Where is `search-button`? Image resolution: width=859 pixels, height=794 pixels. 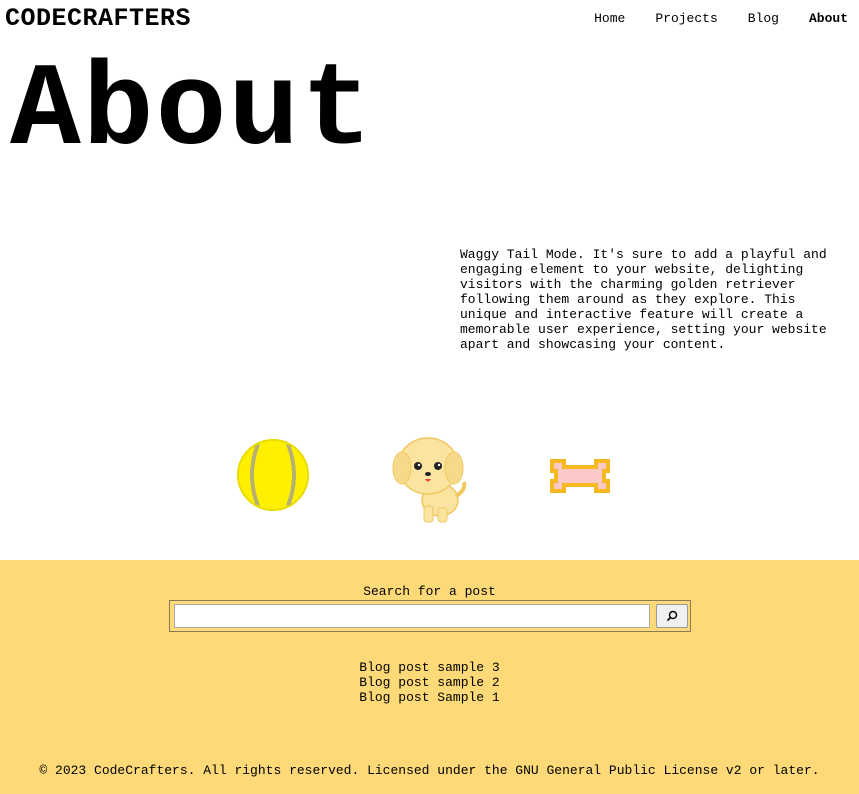 search-button is located at coordinates (672, 616).